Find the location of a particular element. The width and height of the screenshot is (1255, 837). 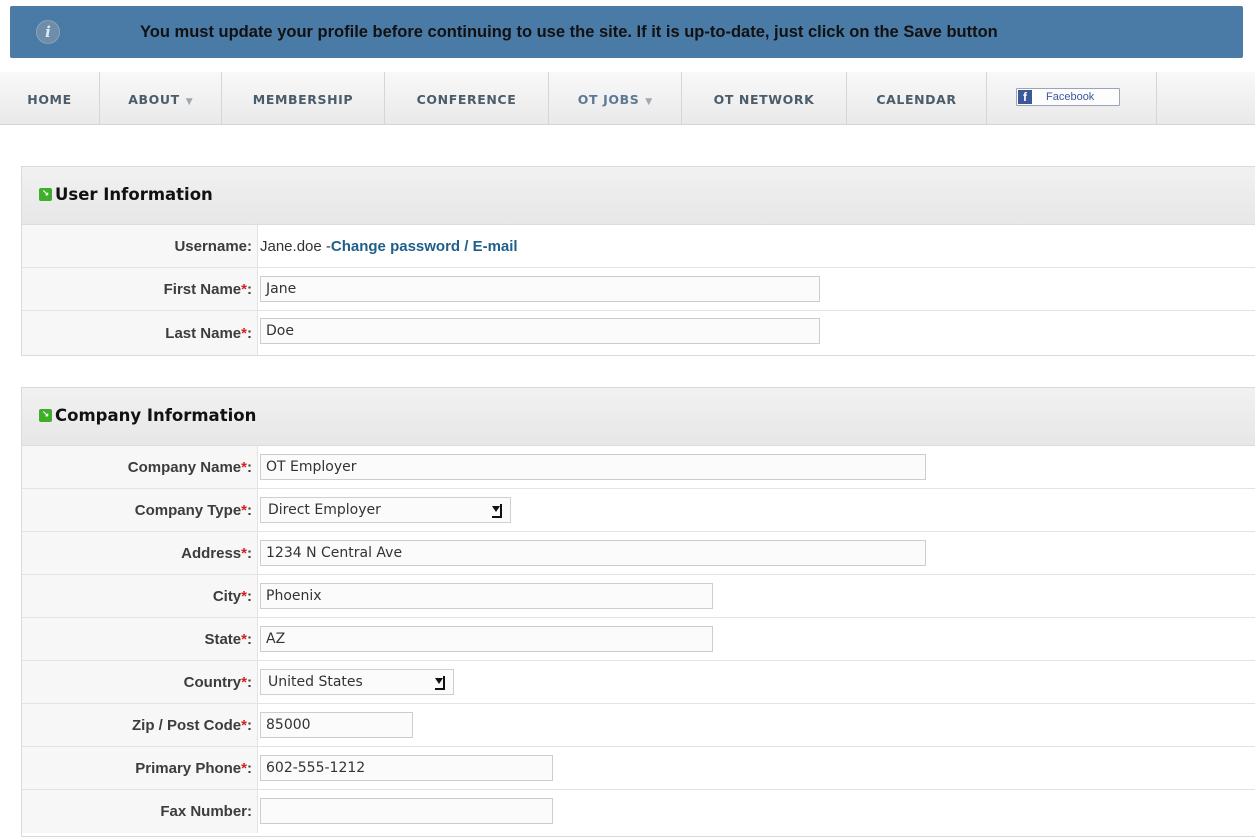

country-value: United States is located at coordinates (315, 682).